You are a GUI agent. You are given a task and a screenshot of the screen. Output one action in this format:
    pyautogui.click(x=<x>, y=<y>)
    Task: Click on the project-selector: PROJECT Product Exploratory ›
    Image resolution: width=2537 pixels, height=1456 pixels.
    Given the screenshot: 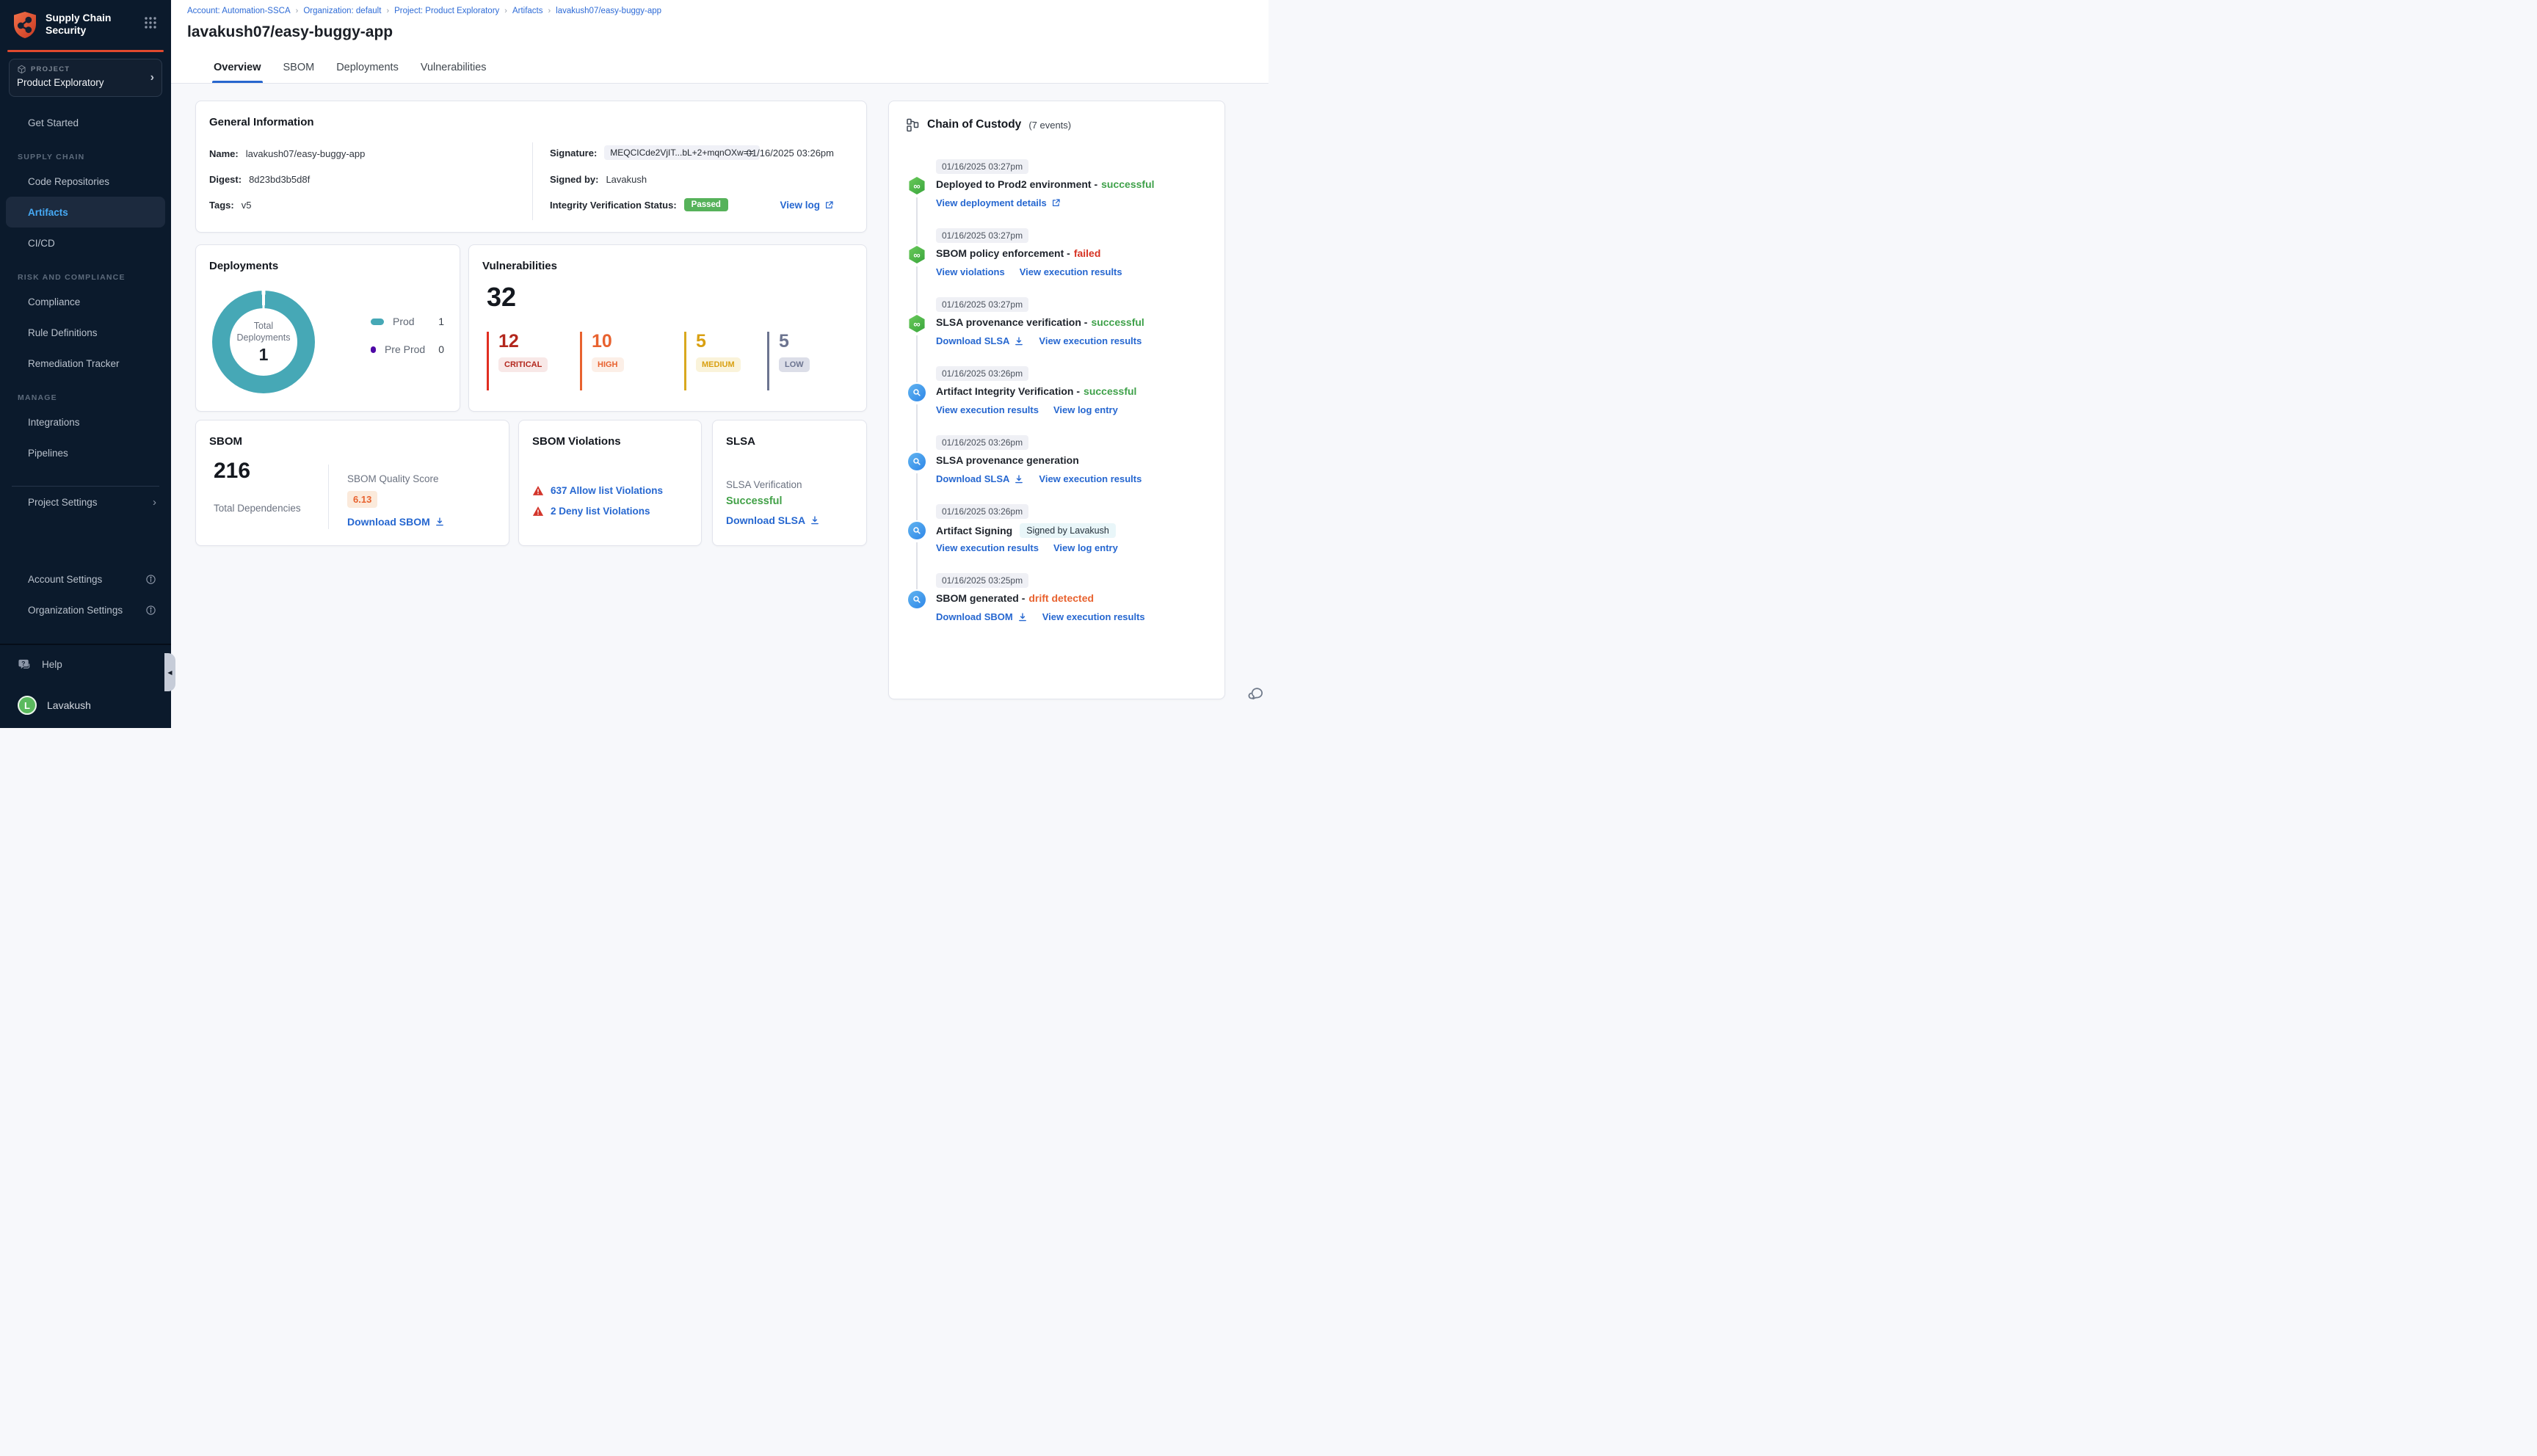 What is the action you would take?
    pyautogui.click(x=85, y=78)
    